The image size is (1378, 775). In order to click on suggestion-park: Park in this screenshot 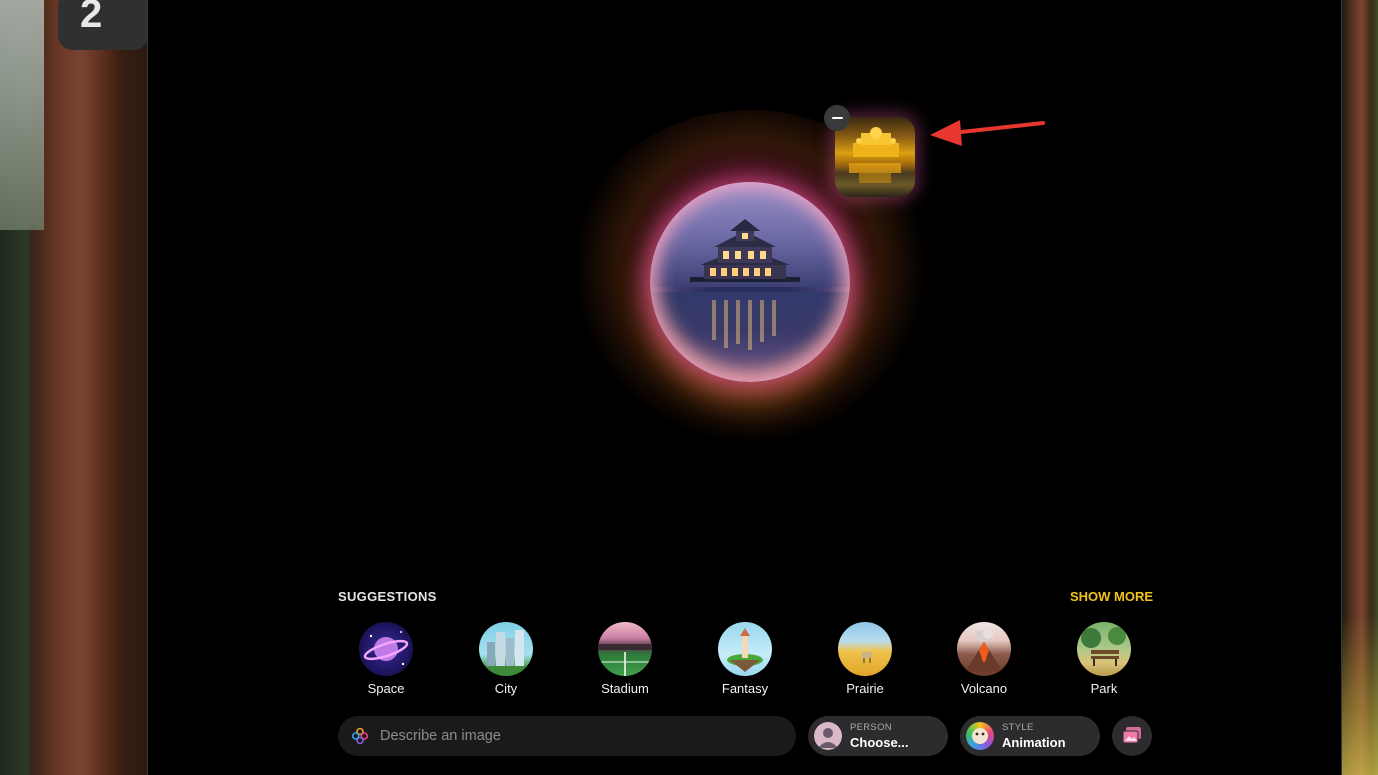, I will do `click(1104, 659)`.